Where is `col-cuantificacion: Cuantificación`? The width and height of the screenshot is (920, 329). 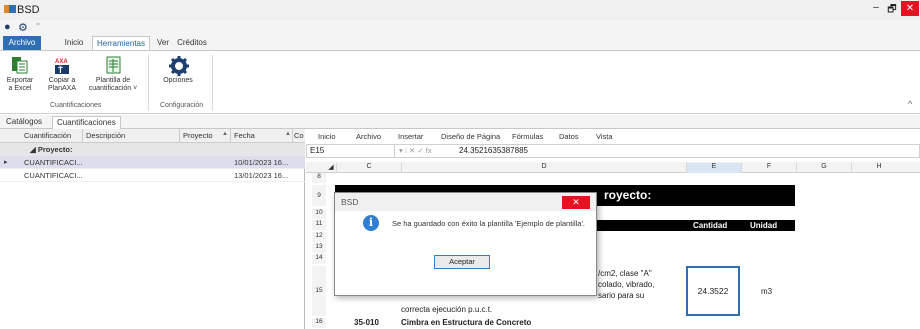
col-cuantificacion: Cuantificación is located at coordinates (47, 135).